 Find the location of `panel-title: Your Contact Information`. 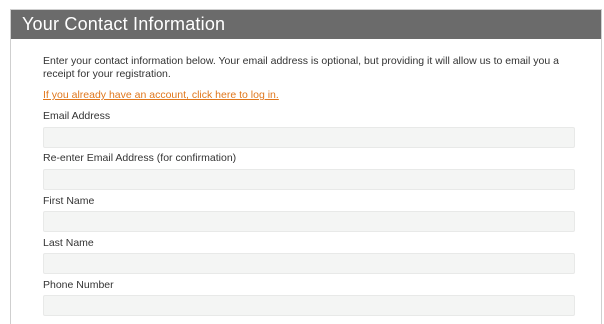

panel-title: Your Contact Information is located at coordinates (306, 24).